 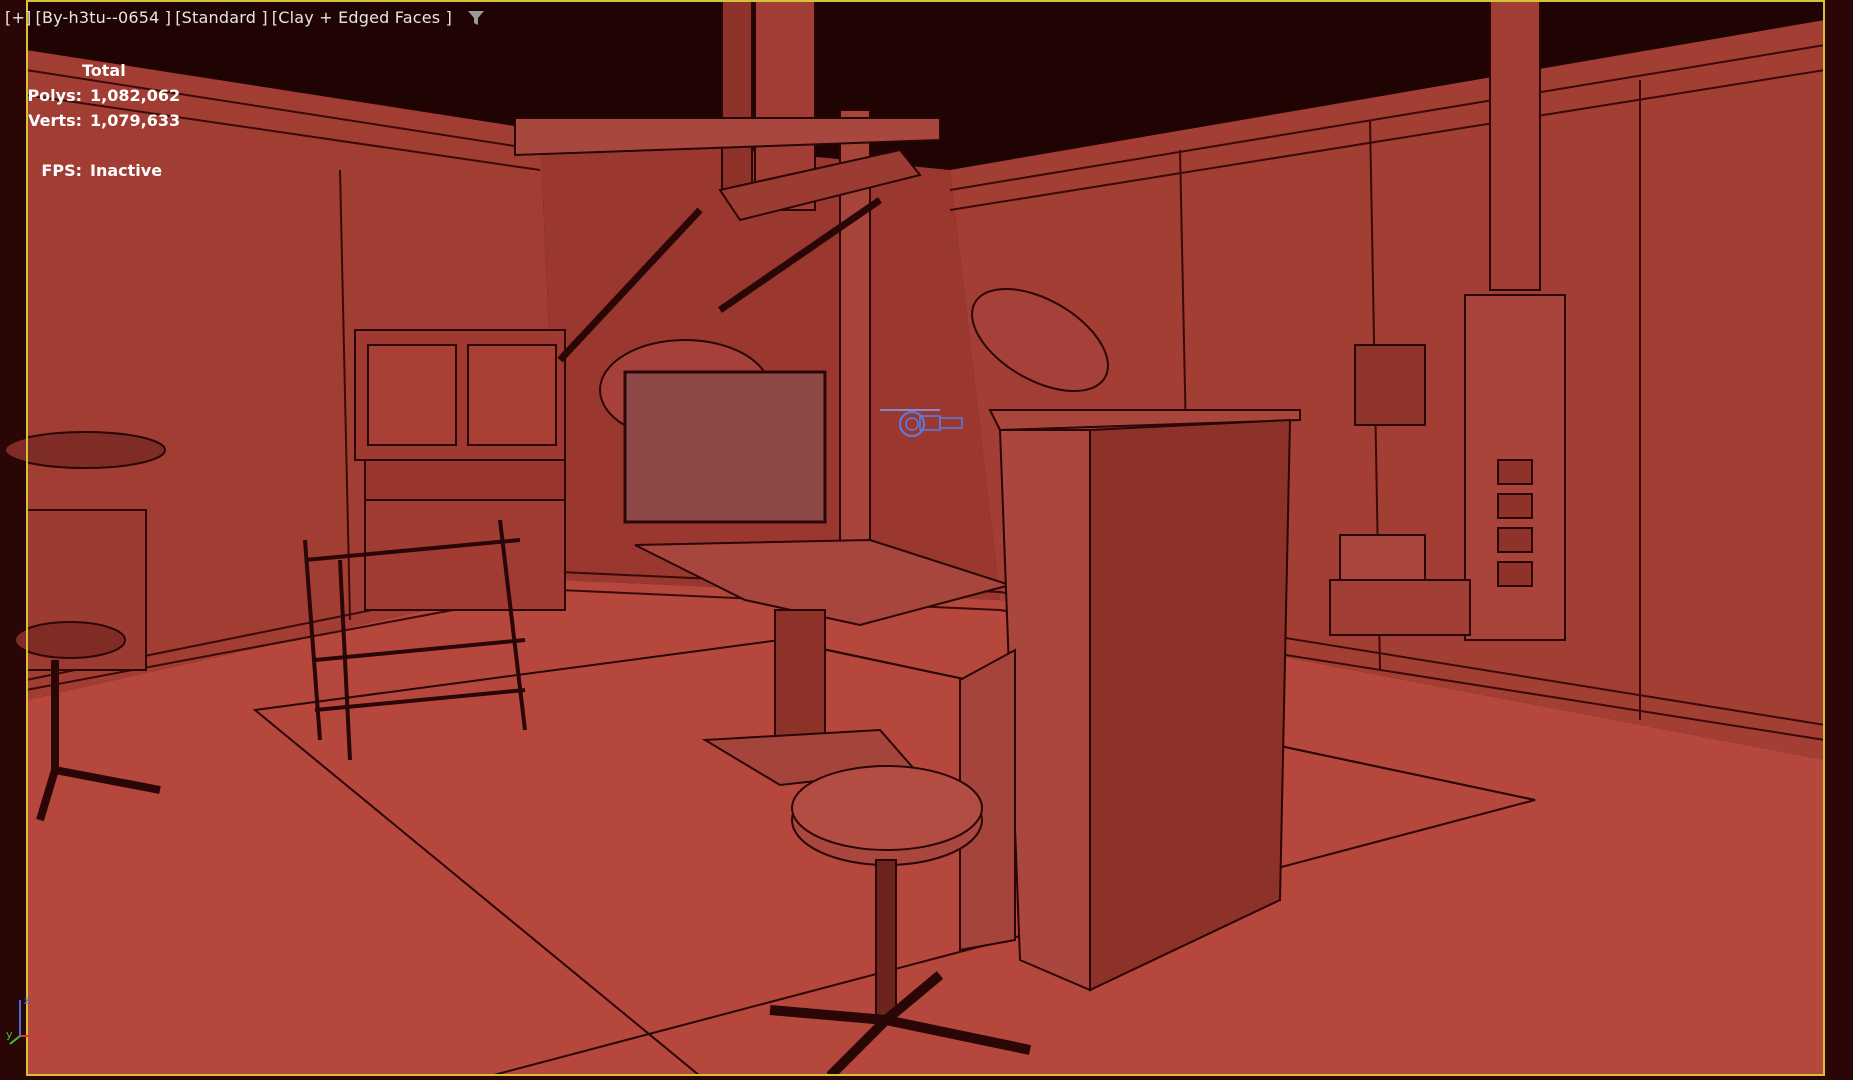 I want to click on viewport-camera-menu: [By-h3tu--0654 ], so click(x=104, y=17).